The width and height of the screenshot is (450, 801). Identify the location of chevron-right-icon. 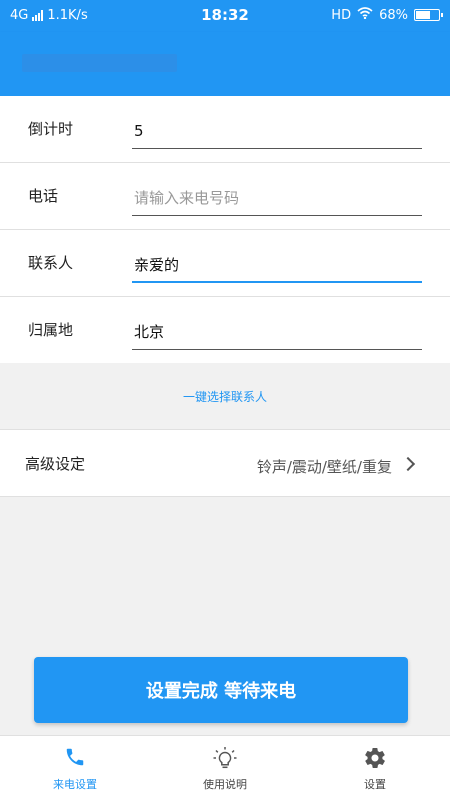
(408, 464).